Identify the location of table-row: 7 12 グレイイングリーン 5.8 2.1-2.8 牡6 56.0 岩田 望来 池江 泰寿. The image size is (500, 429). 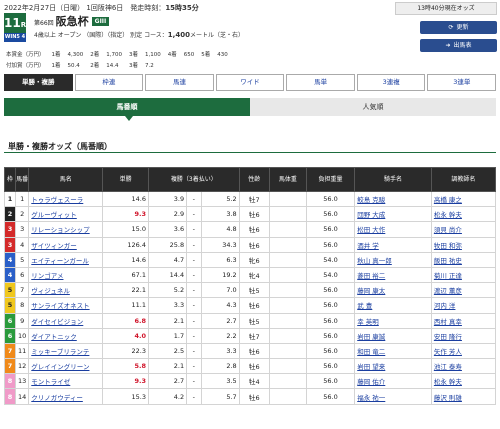
(250, 366).